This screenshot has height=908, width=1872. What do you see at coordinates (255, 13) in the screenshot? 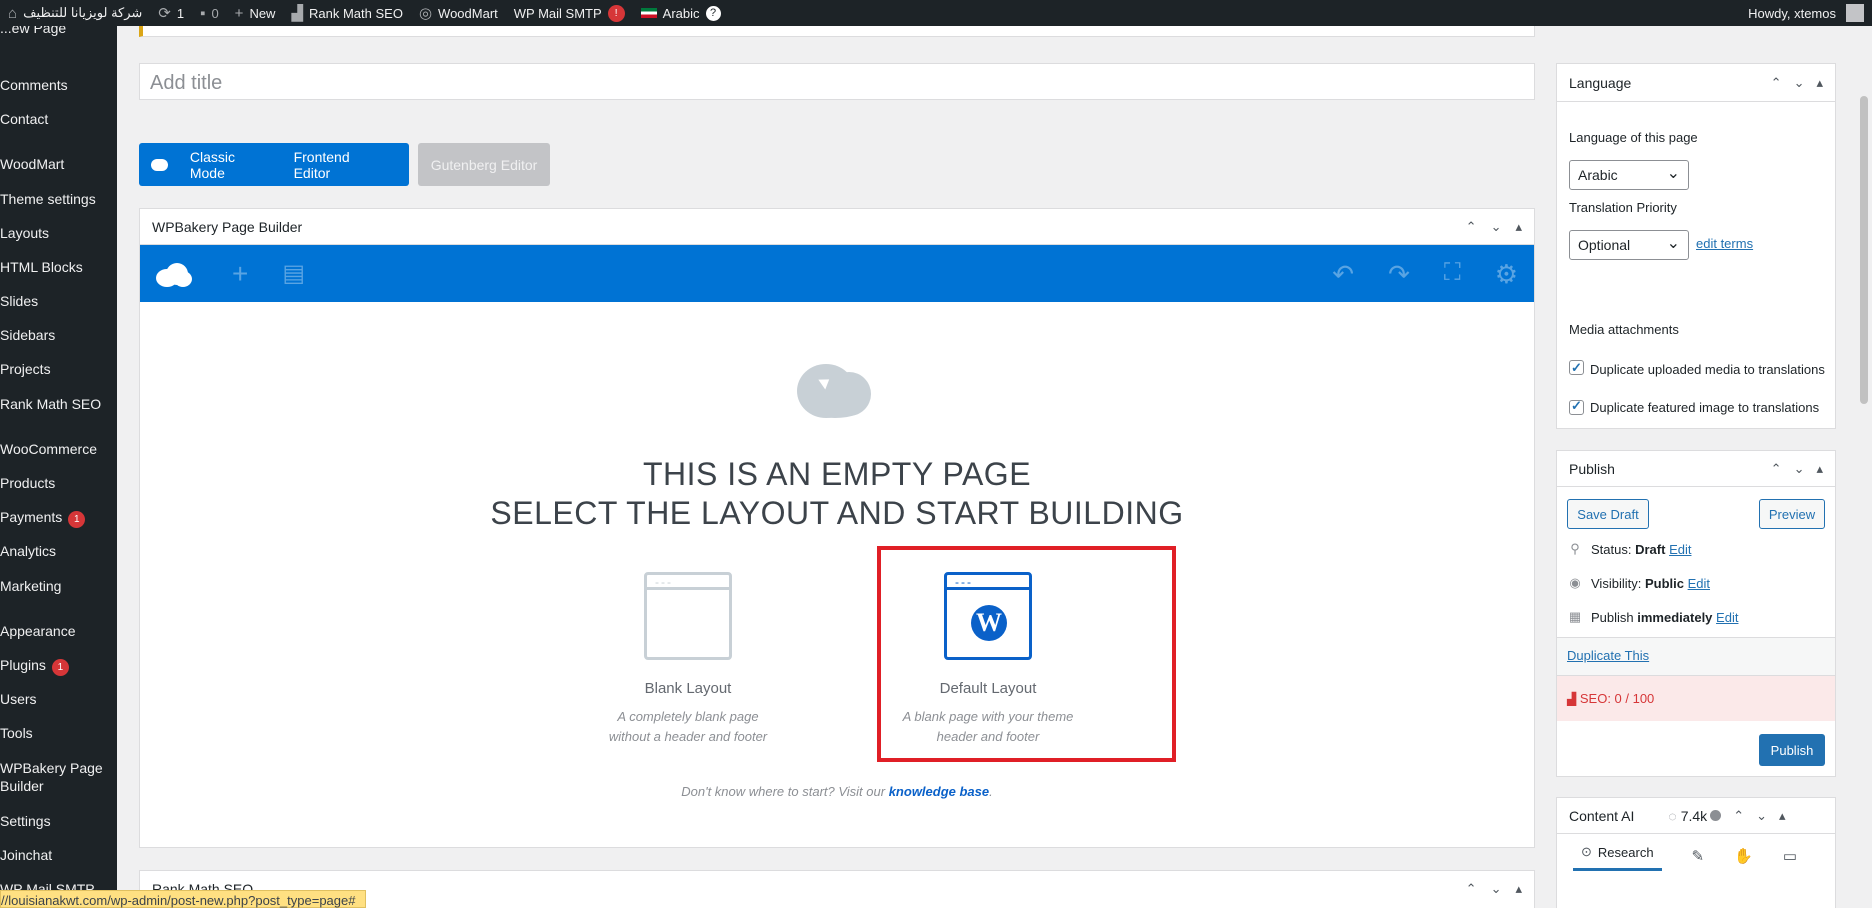
I see `new-content-item: + New` at bounding box center [255, 13].